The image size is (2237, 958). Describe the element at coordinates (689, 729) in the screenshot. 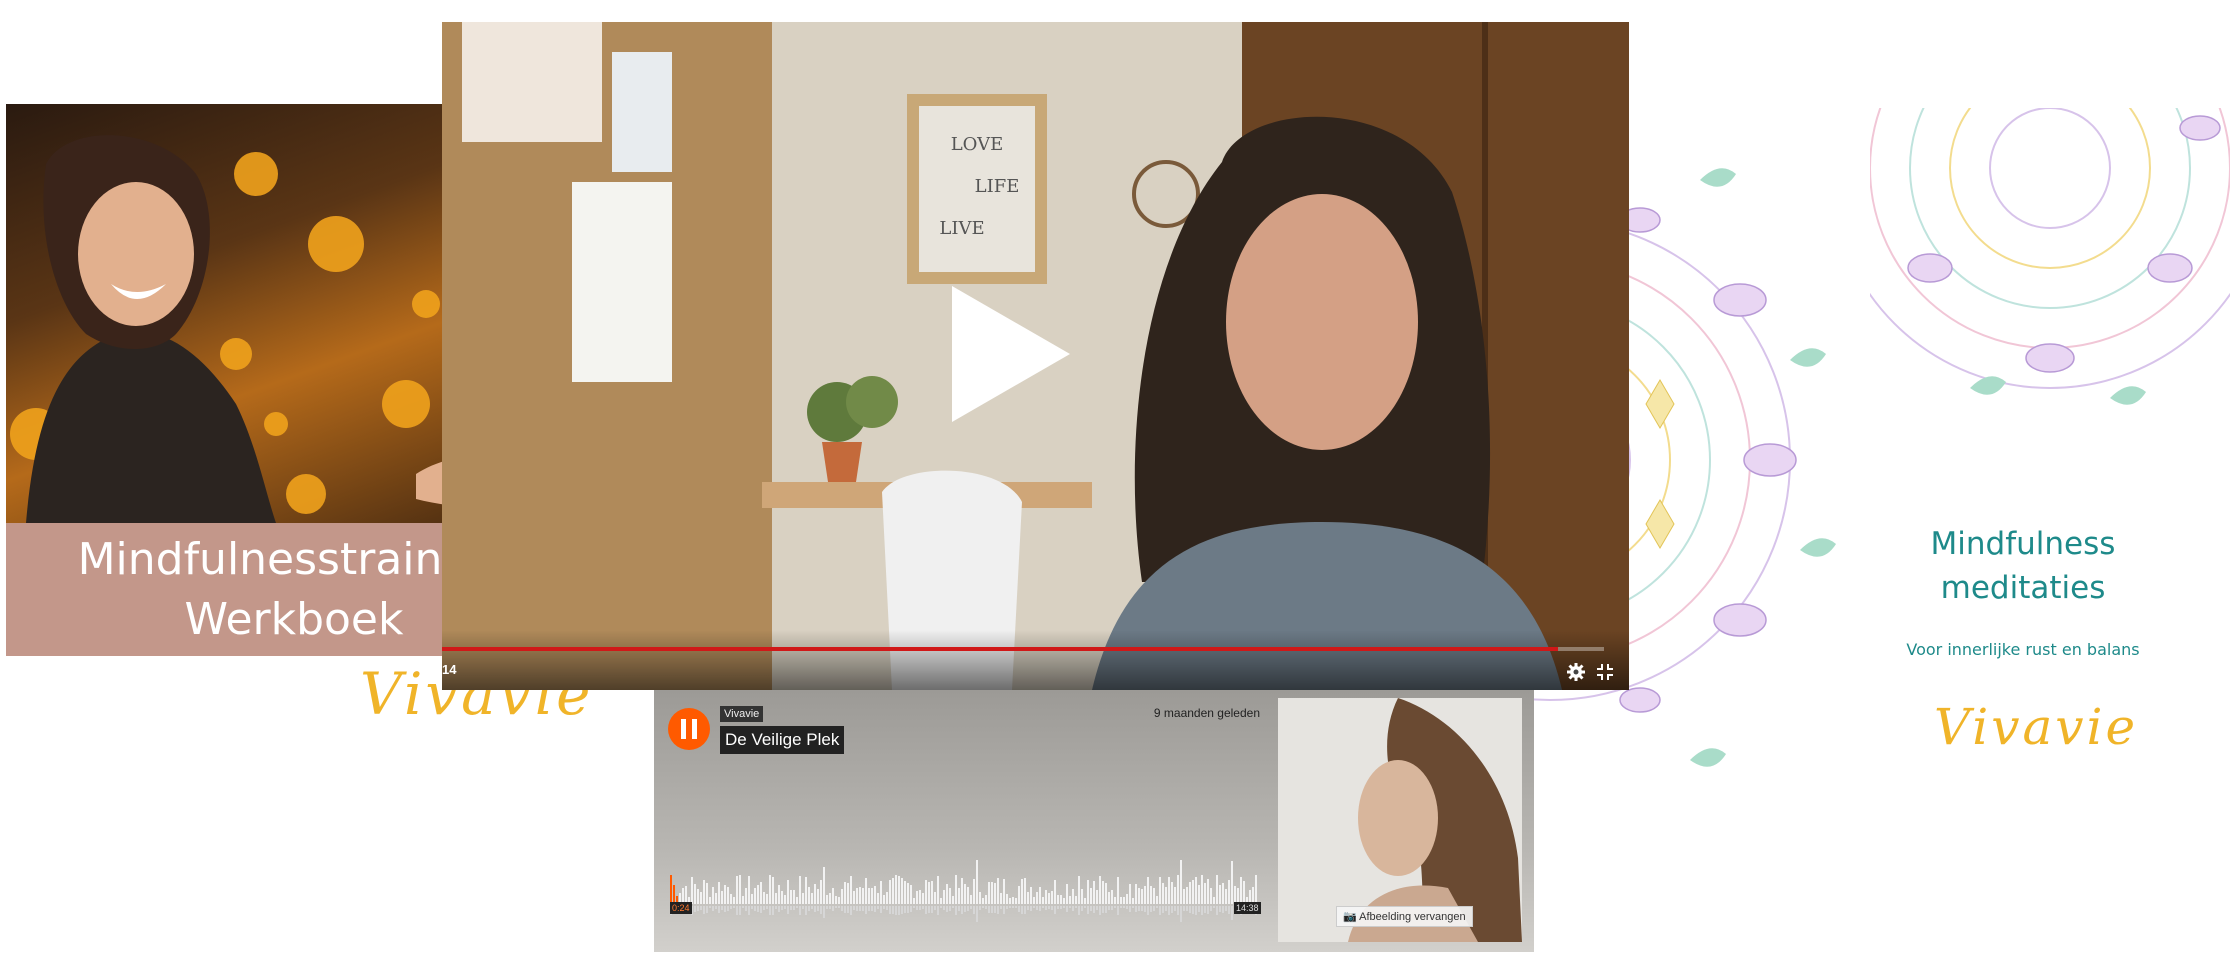

I see `pause-icon` at that location.